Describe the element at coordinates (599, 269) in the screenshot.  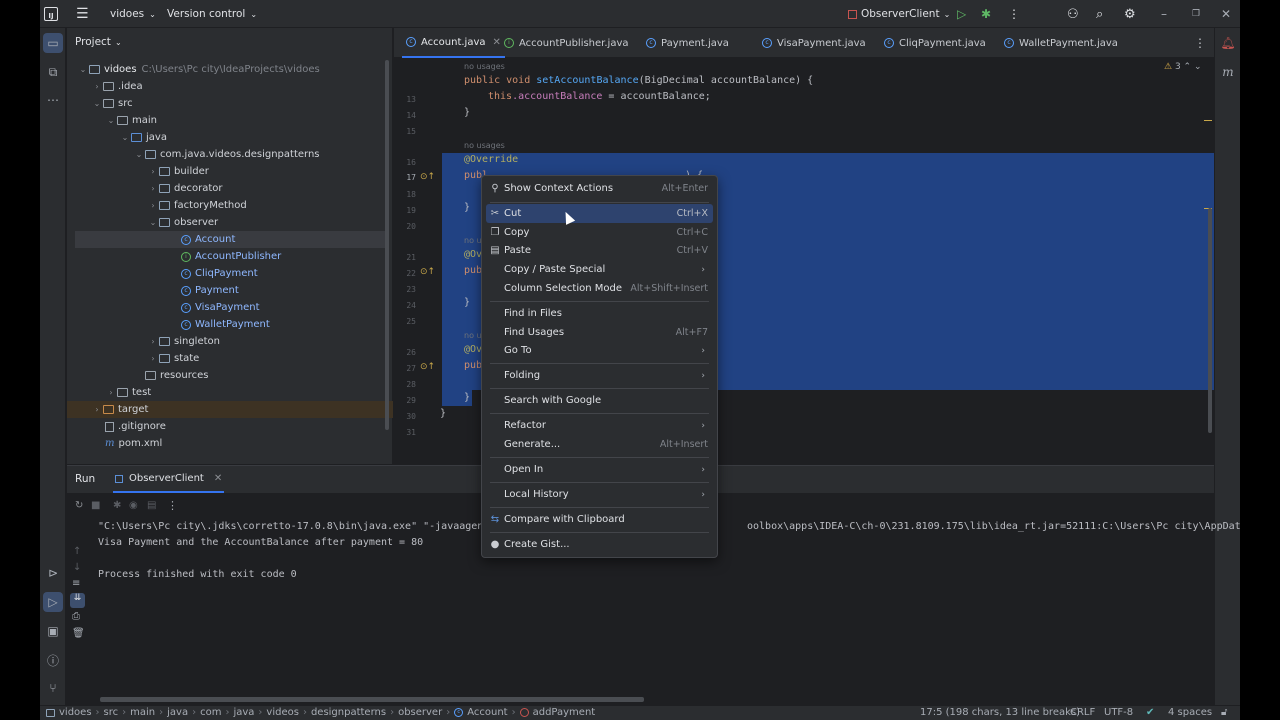
I see `menu-item-copy-paste-special: Copy / Paste Special ›` at that location.